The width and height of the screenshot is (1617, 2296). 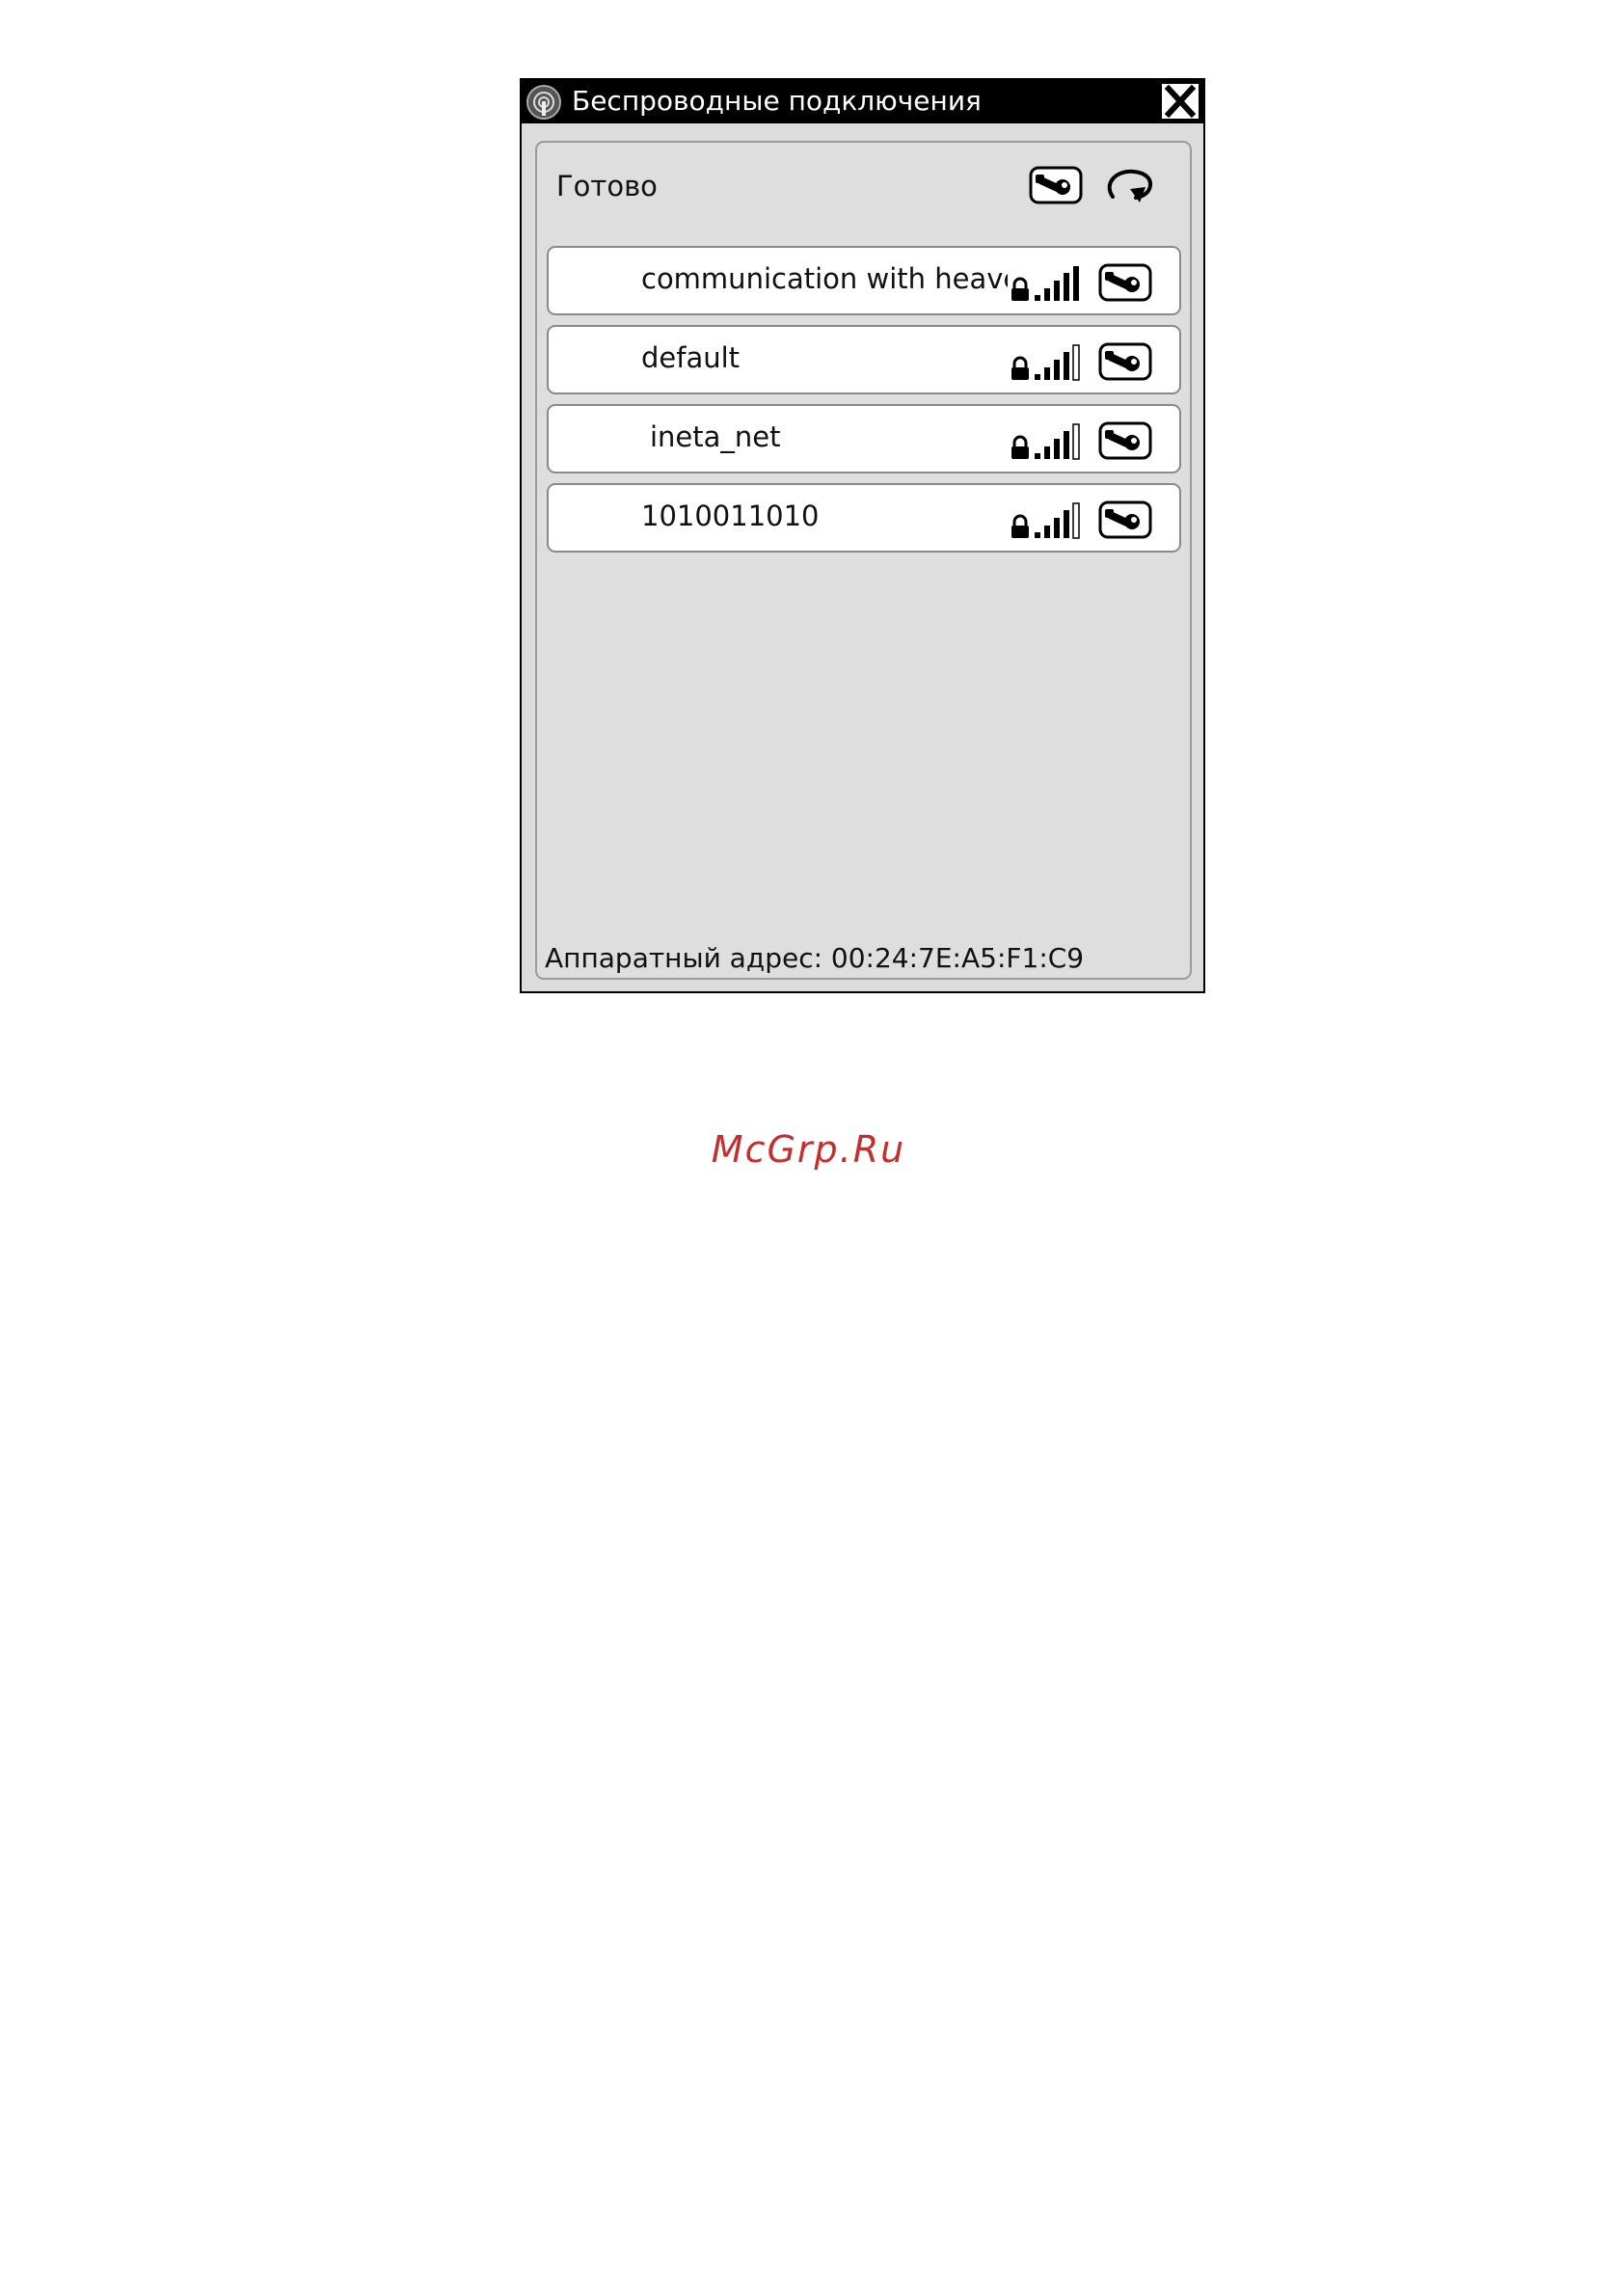 What do you see at coordinates (1180, 101) in the screenshot?
I see `close-button` at bounding box center [1180, 101].